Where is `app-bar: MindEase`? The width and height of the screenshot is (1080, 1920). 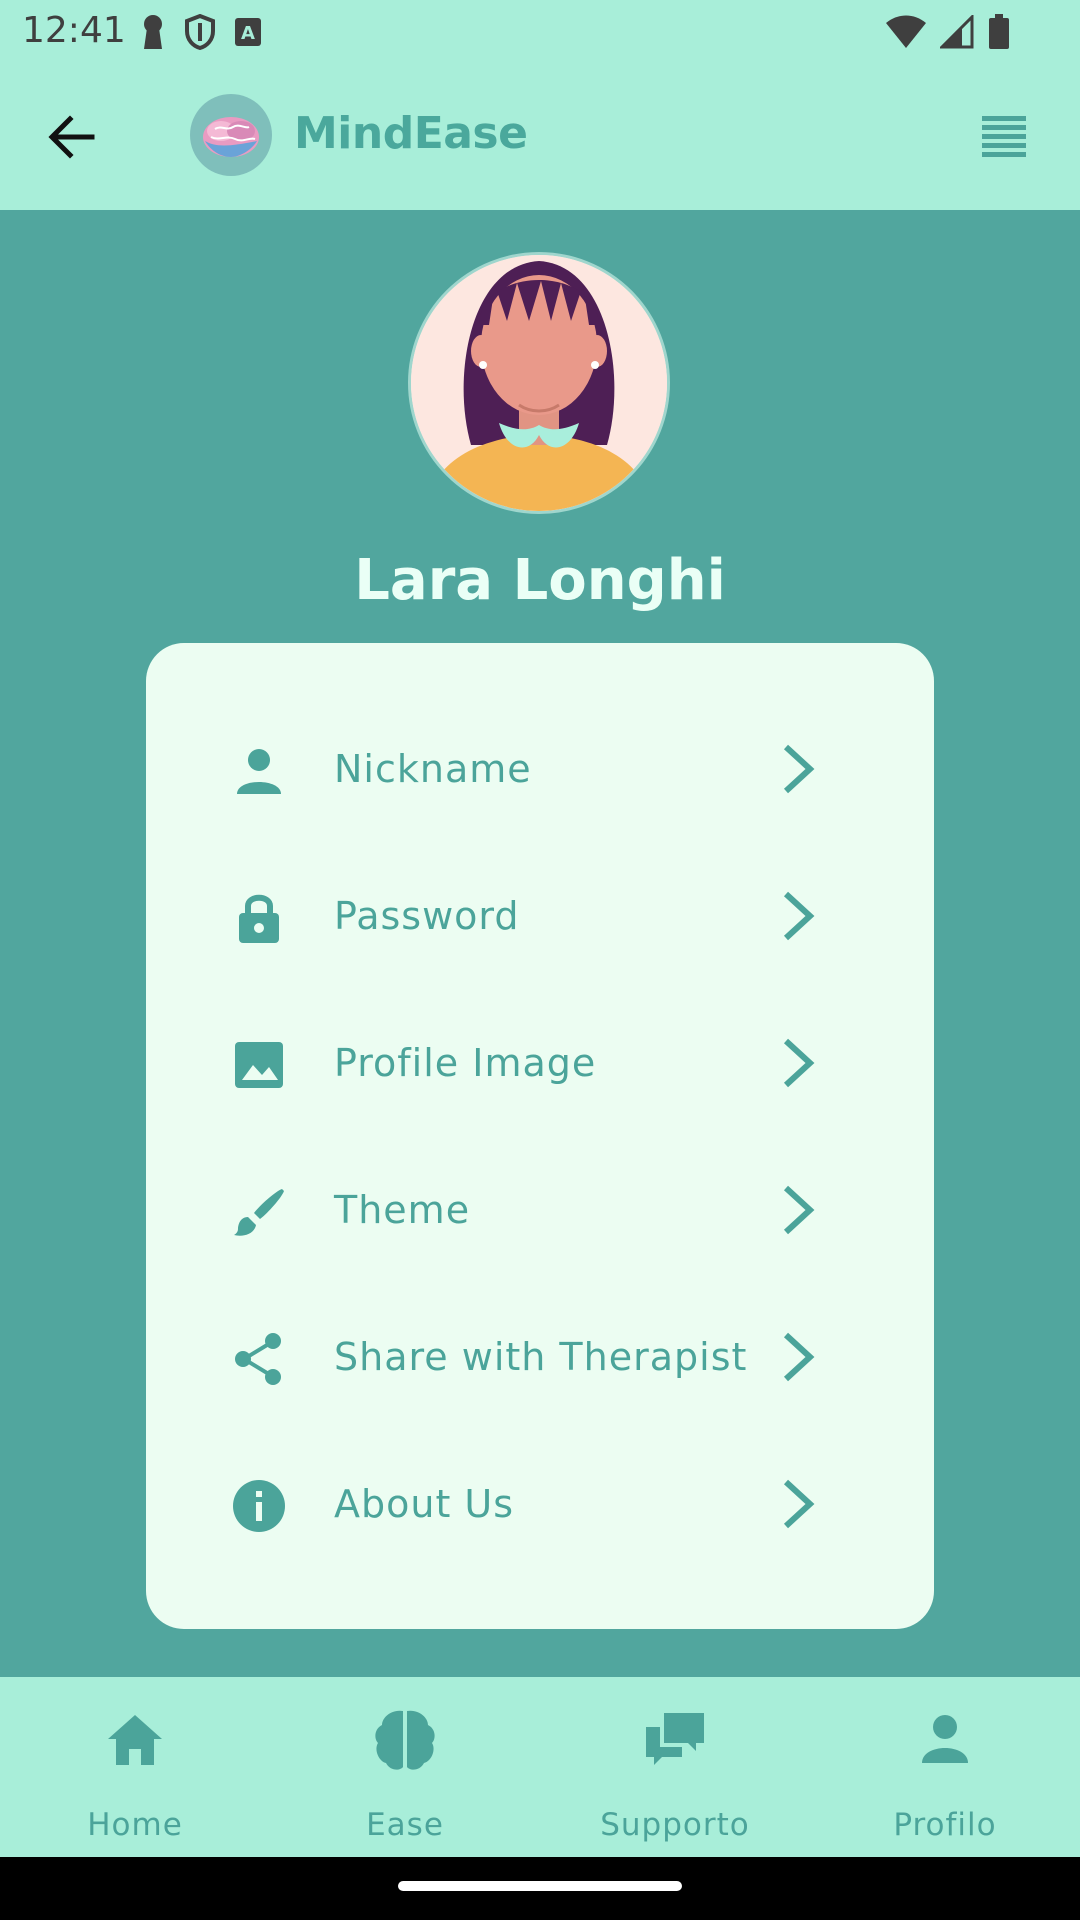 app-bar: MindEase is located at coordinates (540, 137).